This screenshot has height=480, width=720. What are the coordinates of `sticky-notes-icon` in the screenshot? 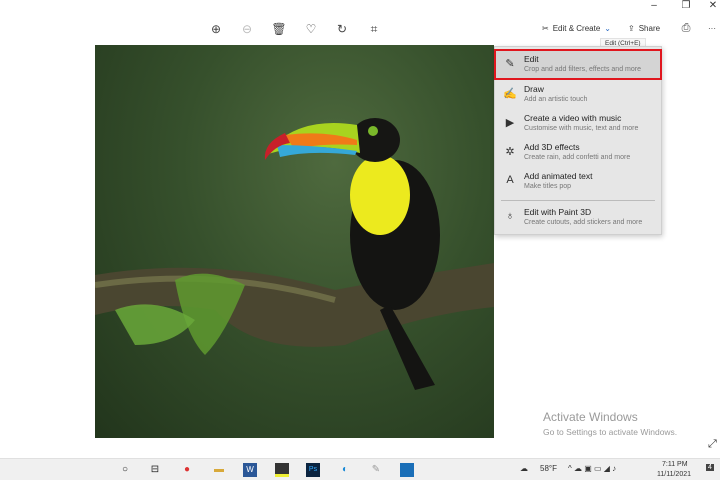 It's located at (282, 470).